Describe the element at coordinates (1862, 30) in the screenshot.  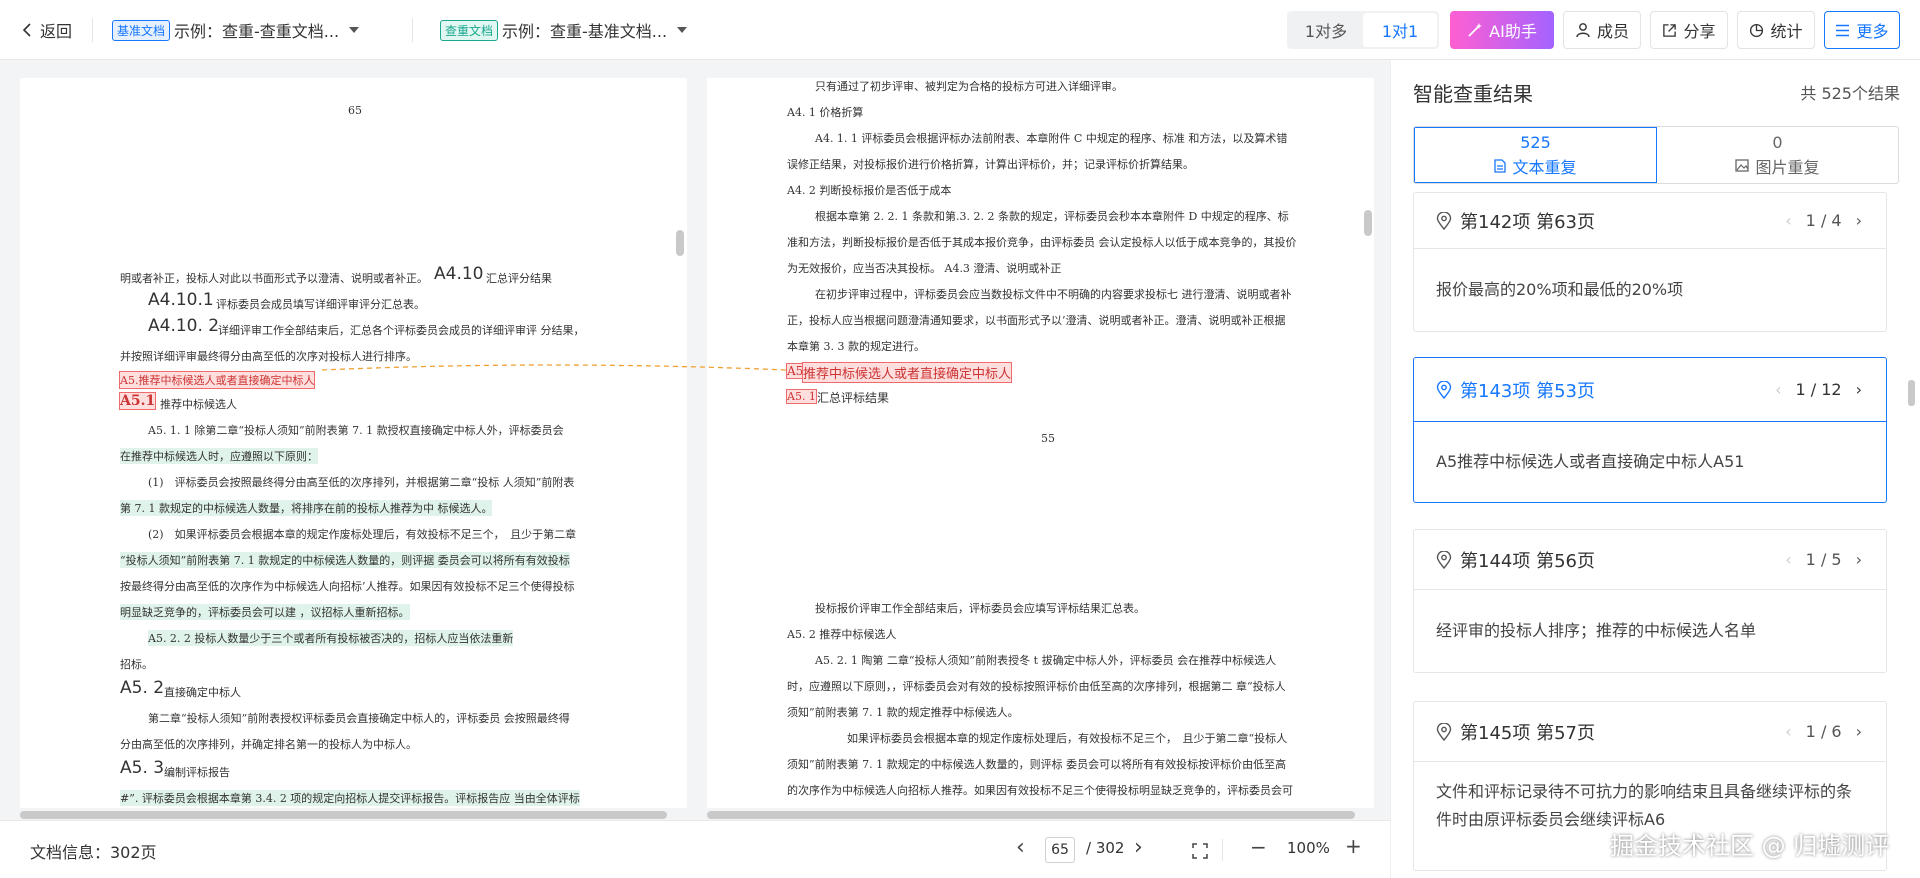
I see `more-button: 更多` at that location.